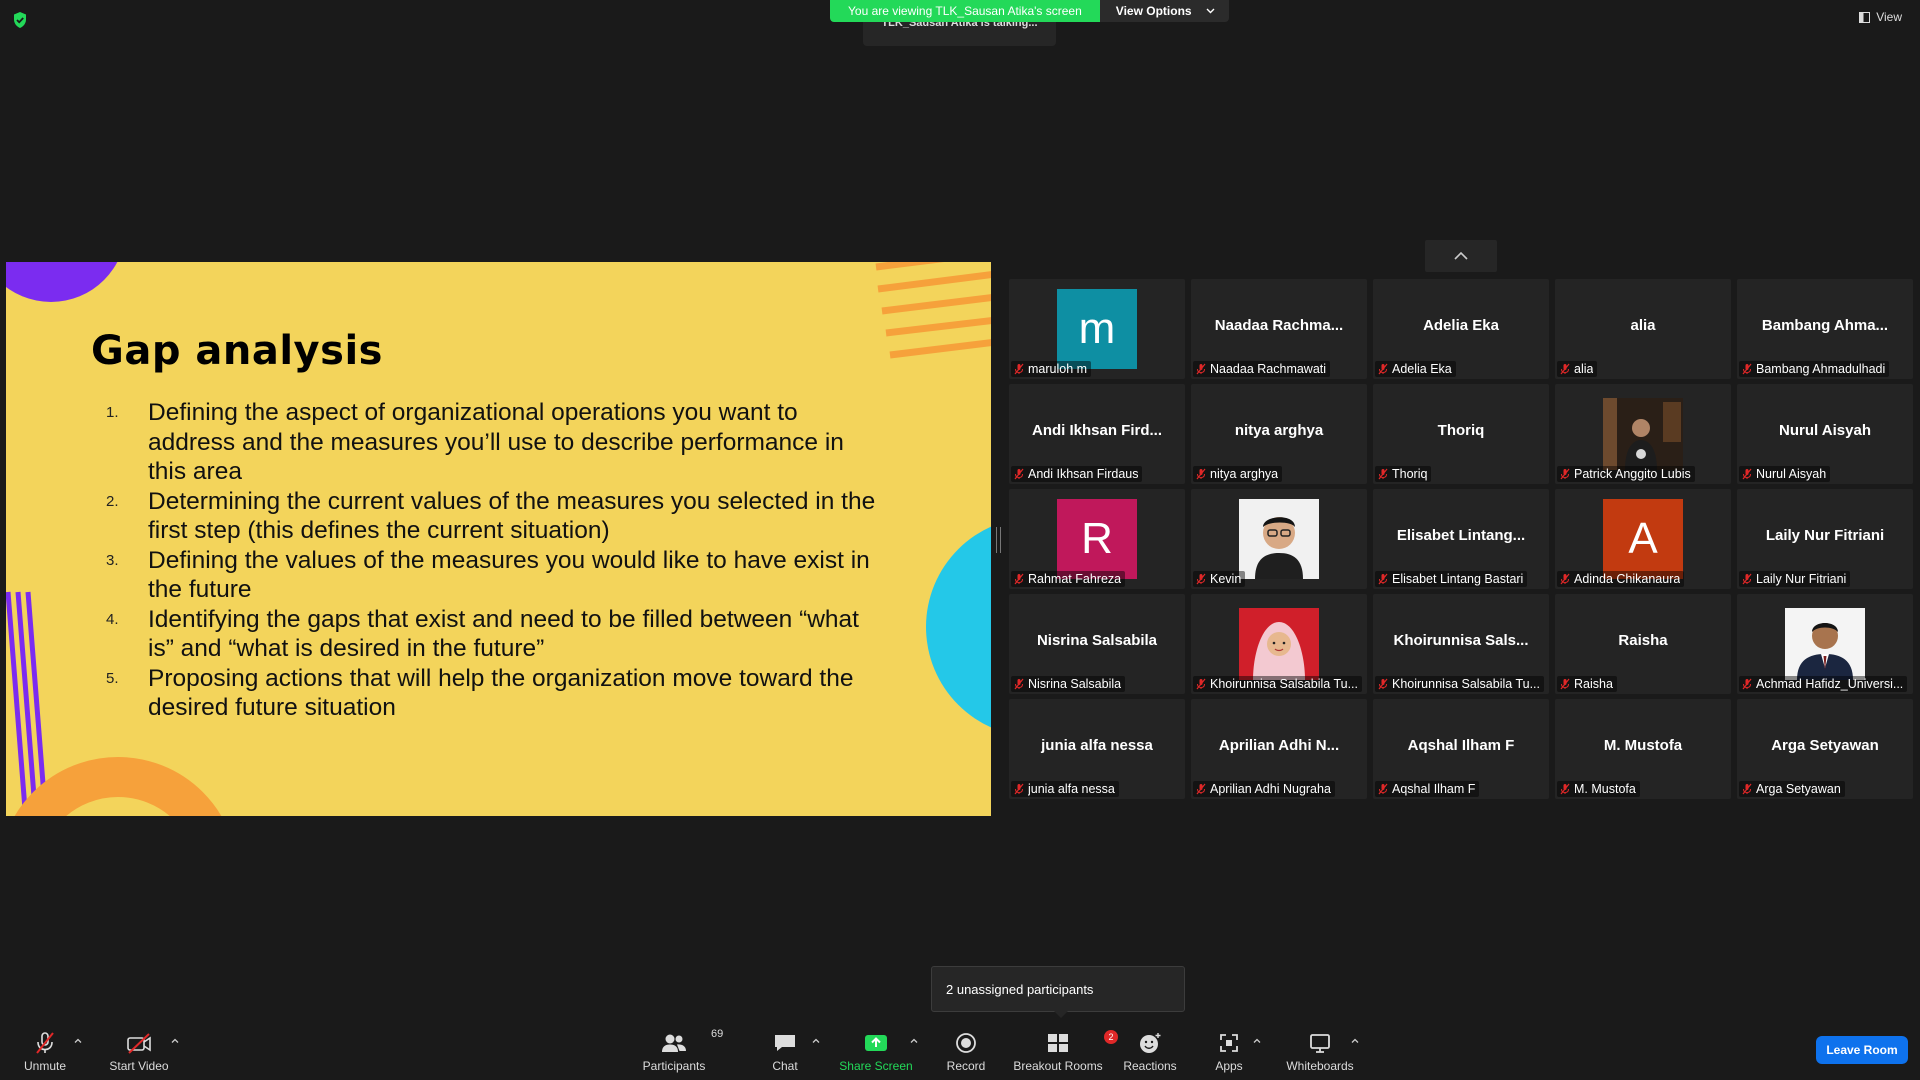  What do you see at coordinates (1064, 1054) in the screenshot?
I see `breakout-rooms-button: 2 Breakout Rooms` at bounding box center [1064, 1054].